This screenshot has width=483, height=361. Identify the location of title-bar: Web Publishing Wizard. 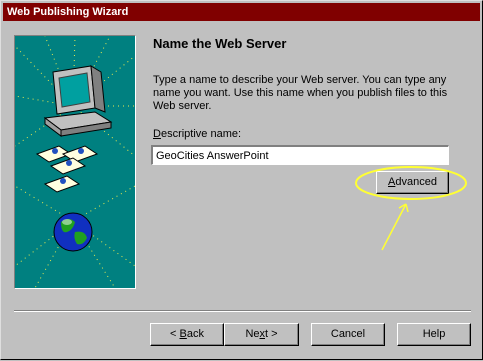
(241, 12).